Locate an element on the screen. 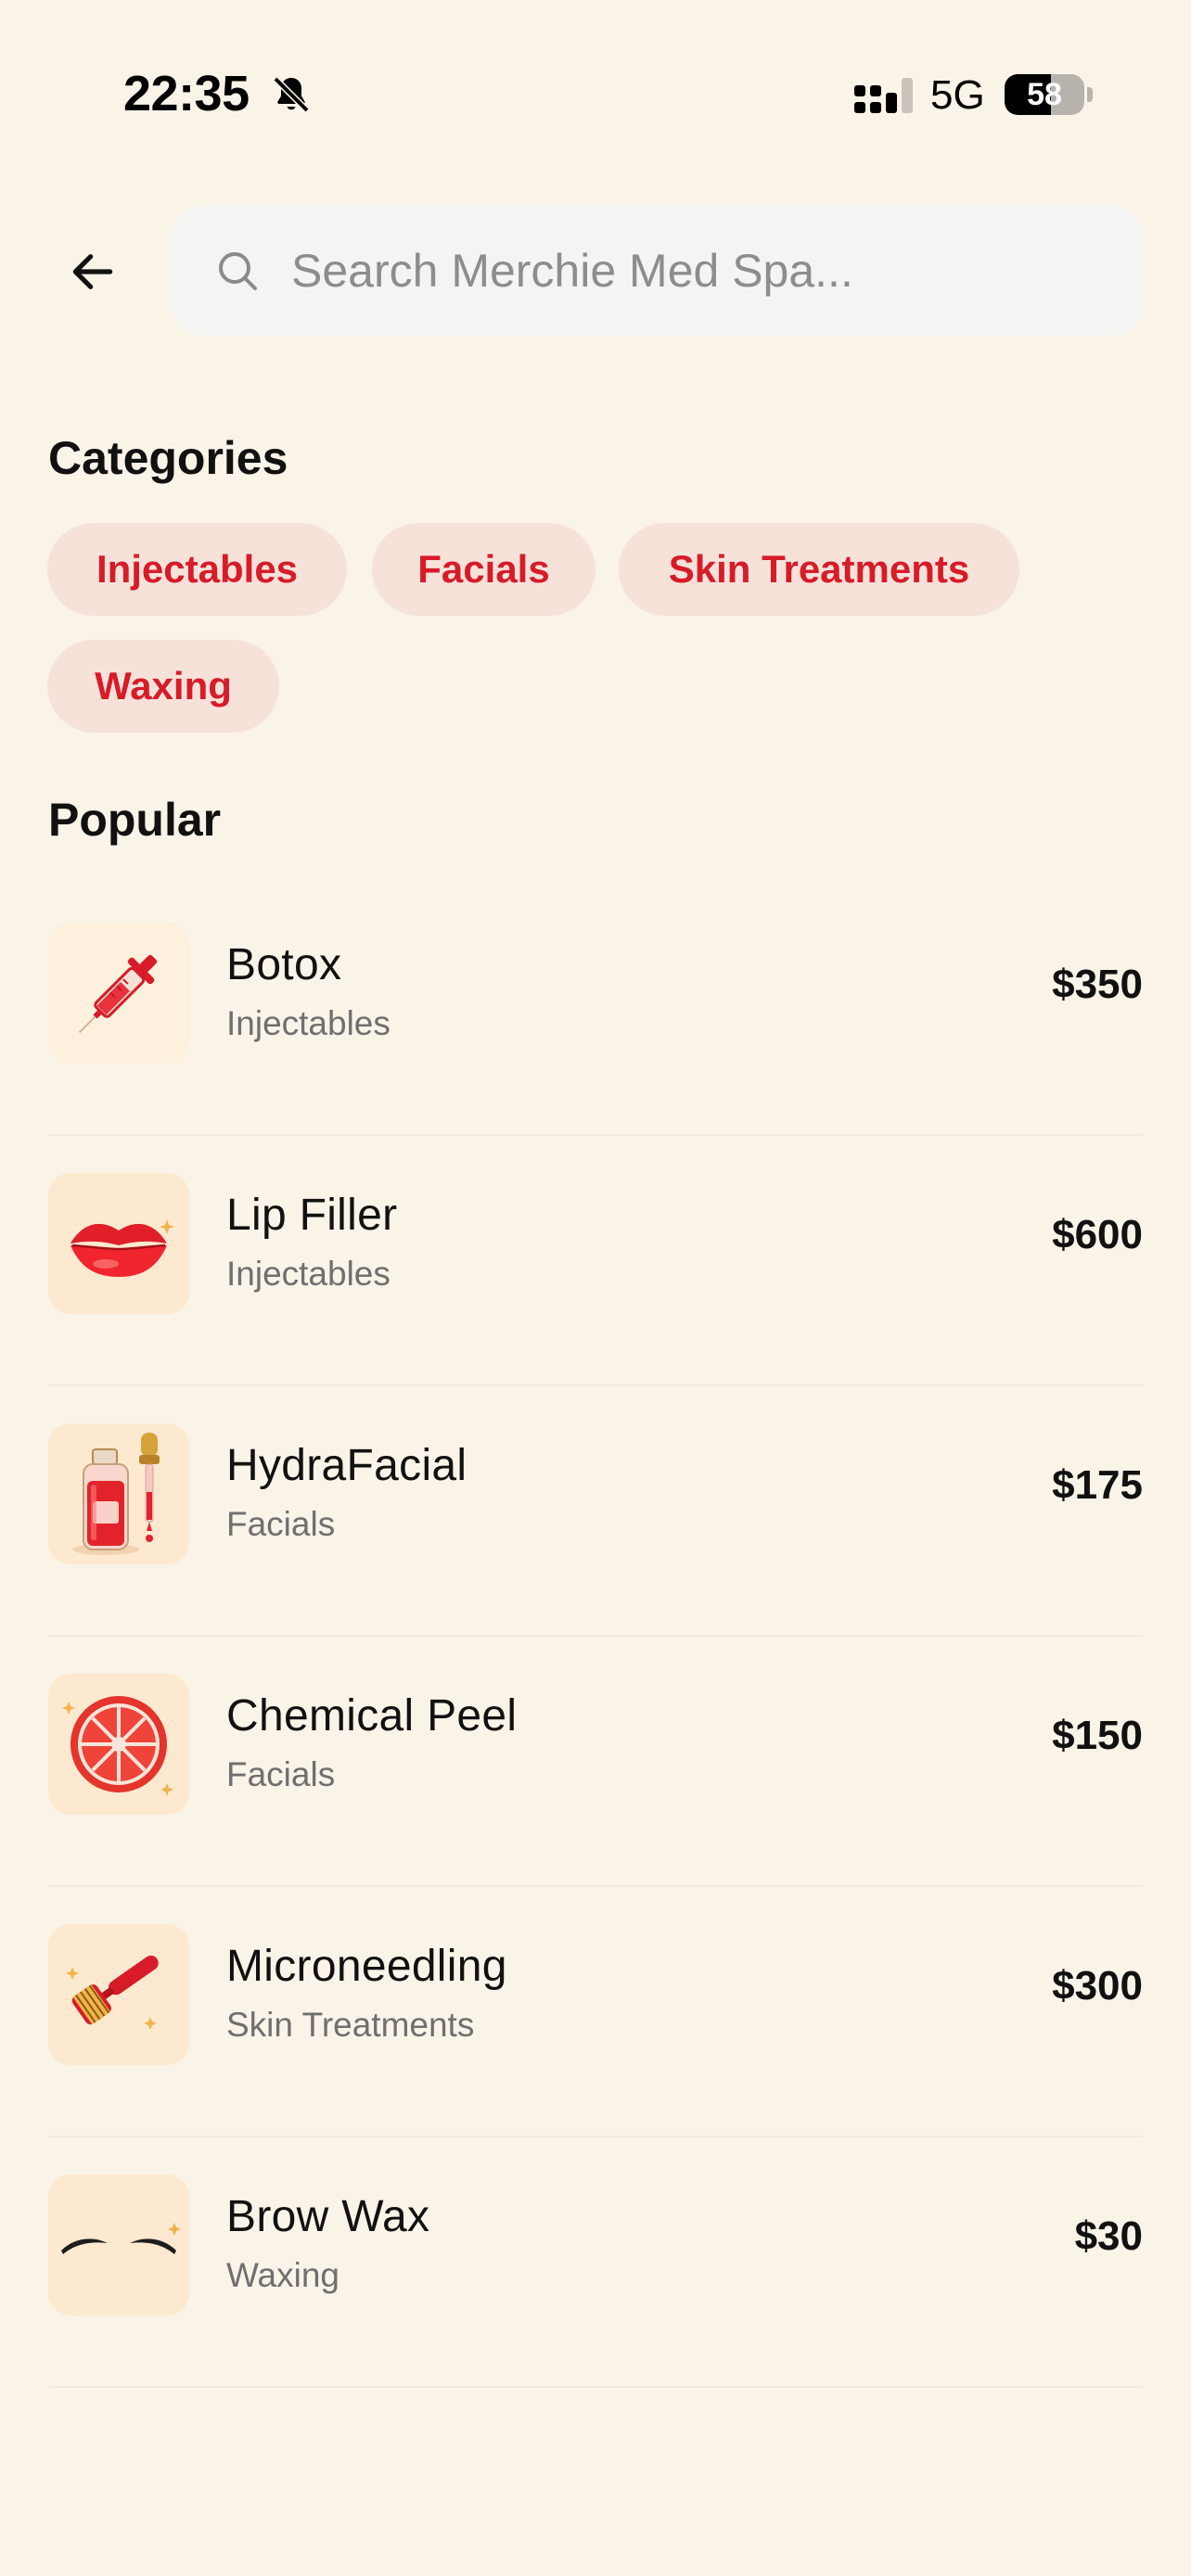 Image resolution: width=1191 pixels, height=2576 pixels. battery-percent: 58 is located at coordinates (1044, 94).